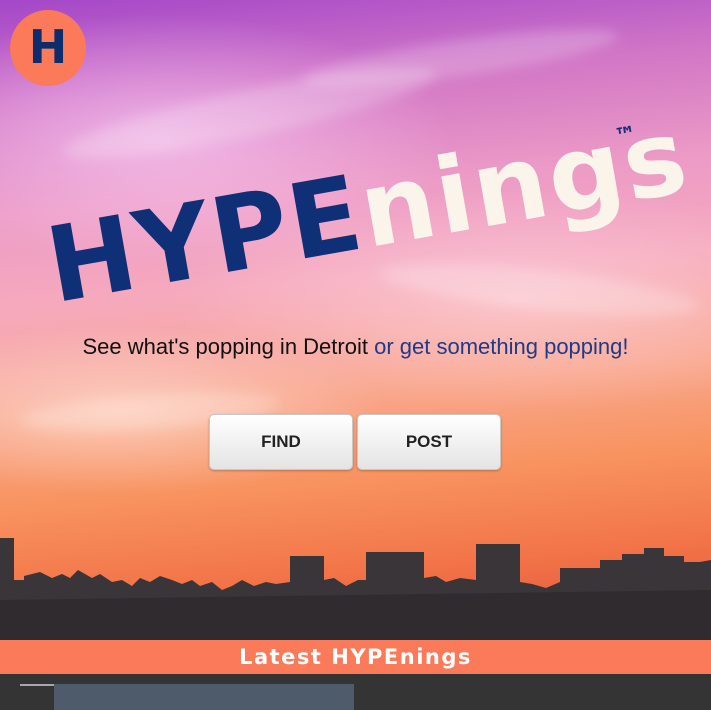 Image resolution: width=711 pixels, height=710 pixels. What do you see at coordinates (524, 183) in the screenshot?
I see `wordmark-nings: nings` at bounding box center [524, 183].